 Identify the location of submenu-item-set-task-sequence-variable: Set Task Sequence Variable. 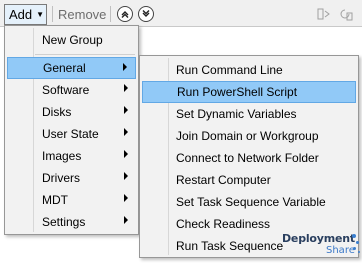
(249, 202).